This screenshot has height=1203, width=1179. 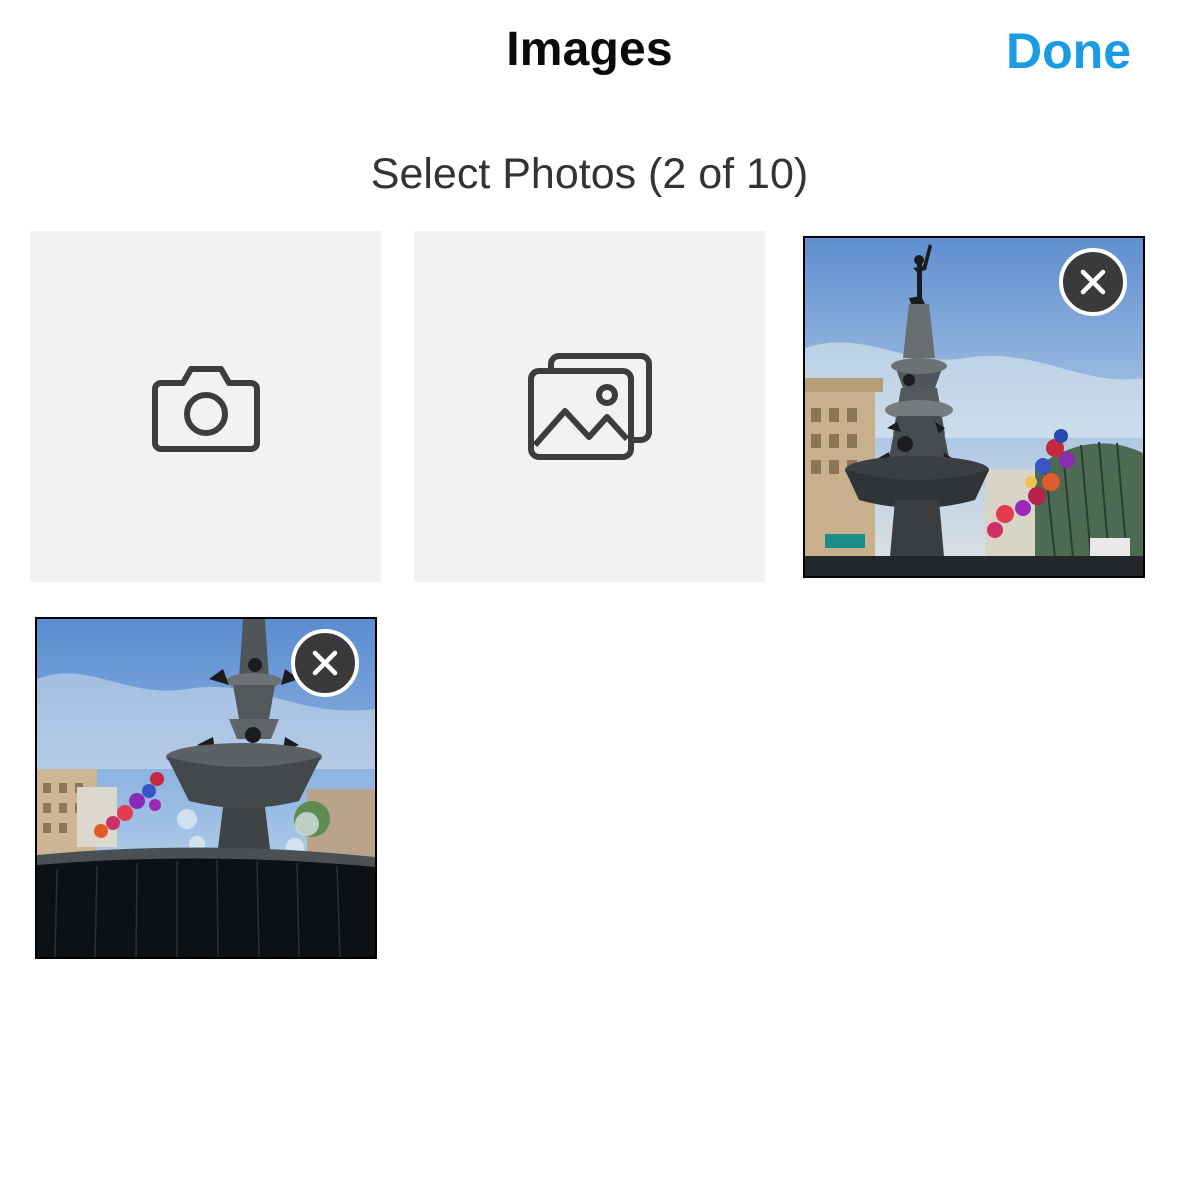 What do you see at coordinates (589, 174) in the screenshot?
I see `selection-counter: Select Photos (2 of 10)` at bounding box center [589, 174].